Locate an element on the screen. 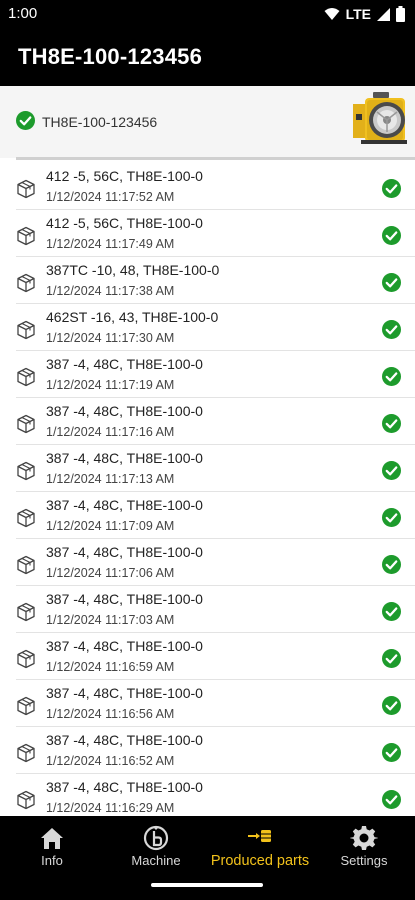 The width and height of the screenshot is (415, 900). produced-parts-icon is located at coordinates (259, 836).